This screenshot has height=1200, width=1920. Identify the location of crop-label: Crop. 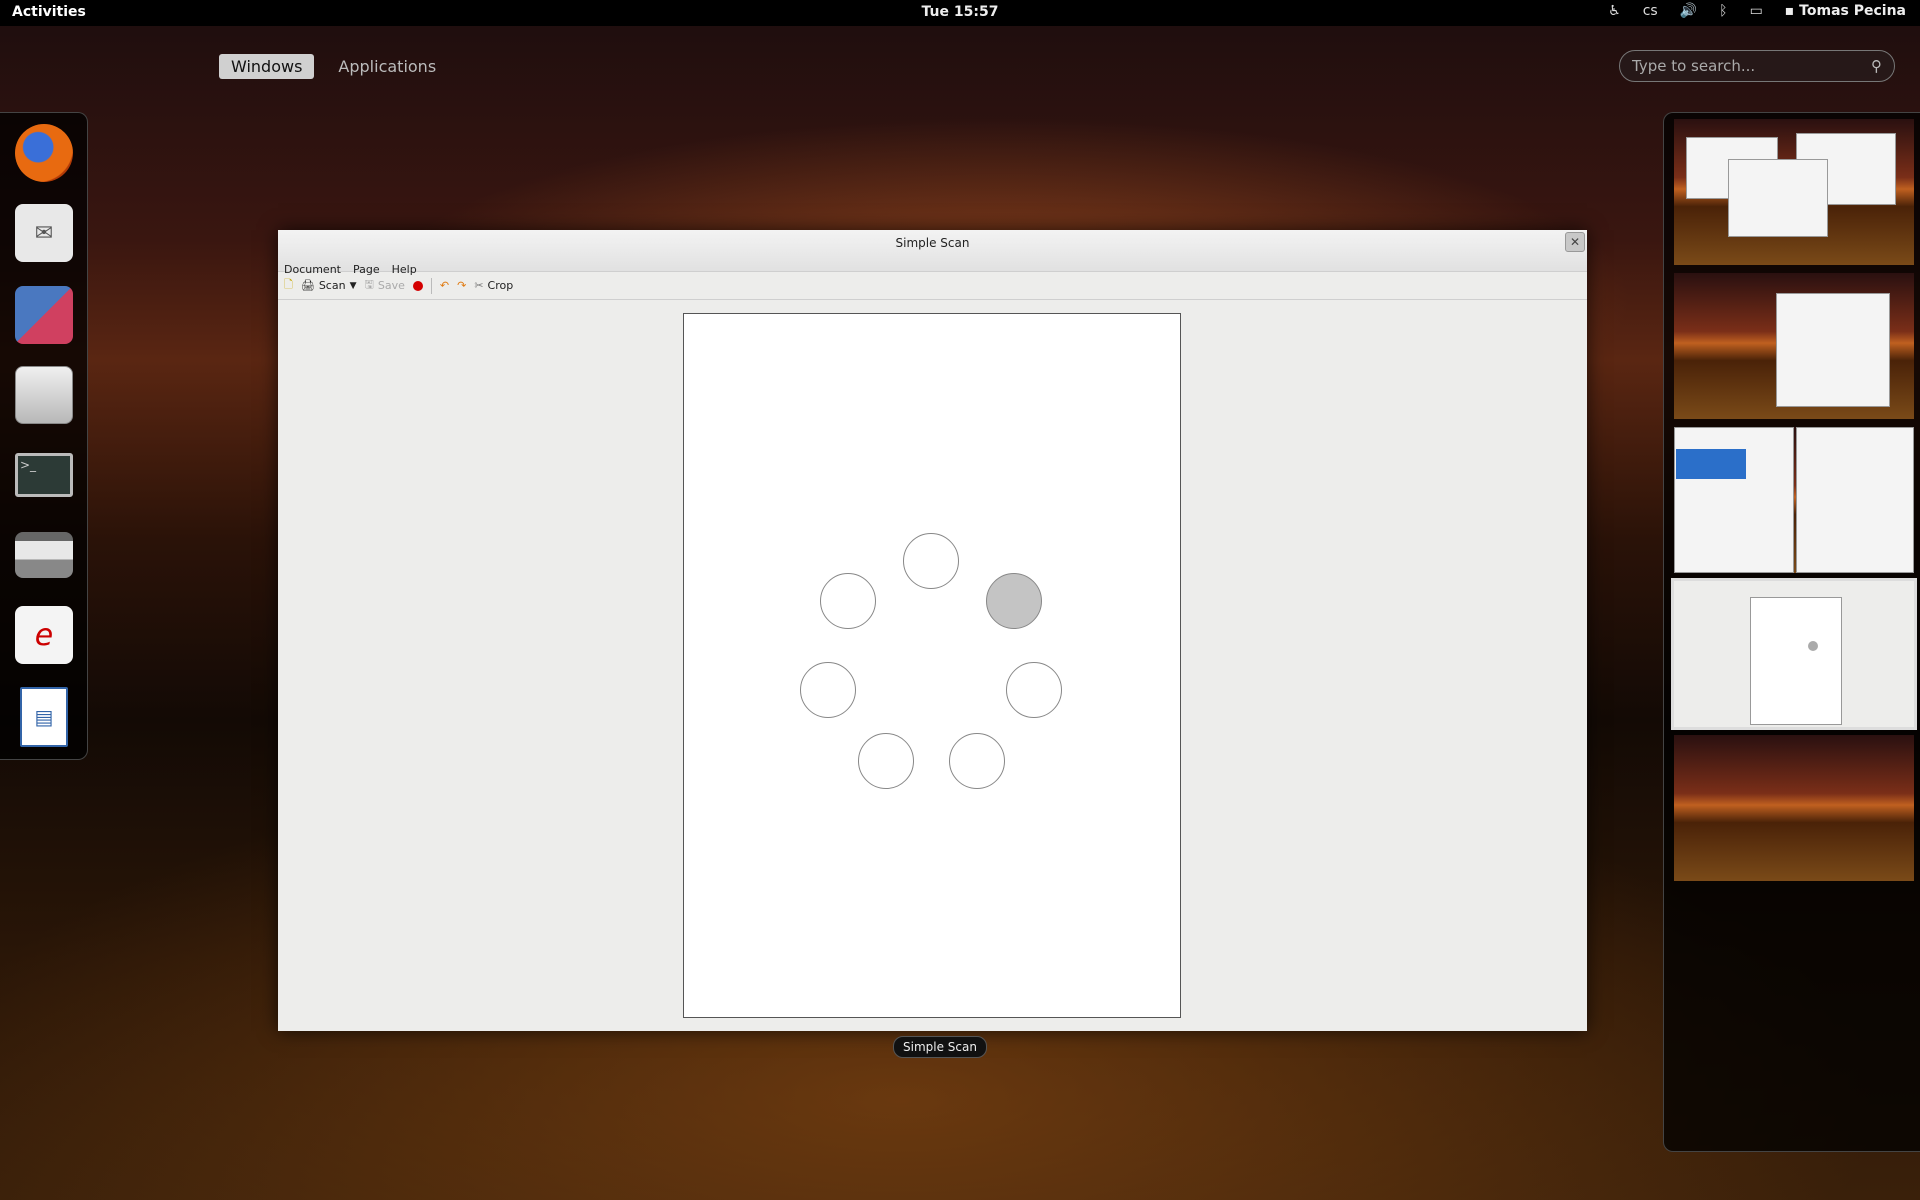
(500, 285).